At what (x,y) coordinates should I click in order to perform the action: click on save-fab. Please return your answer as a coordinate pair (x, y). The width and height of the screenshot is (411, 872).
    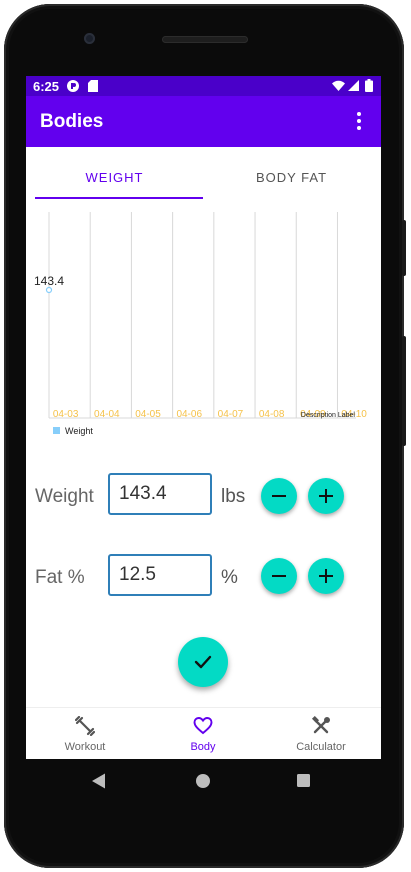
    Looking at the image, I should click on (203, 662).